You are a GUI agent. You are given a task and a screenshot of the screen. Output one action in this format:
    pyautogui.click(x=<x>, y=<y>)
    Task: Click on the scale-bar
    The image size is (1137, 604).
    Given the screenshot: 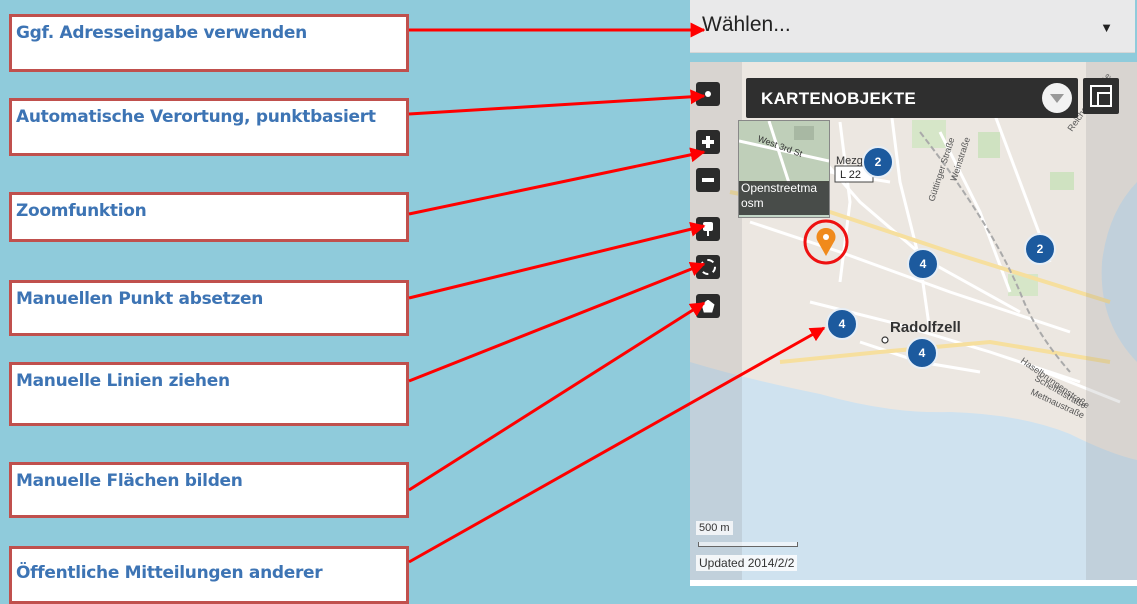 What is the action you would take?
    pyautogui.click(x=748, y=544)
    